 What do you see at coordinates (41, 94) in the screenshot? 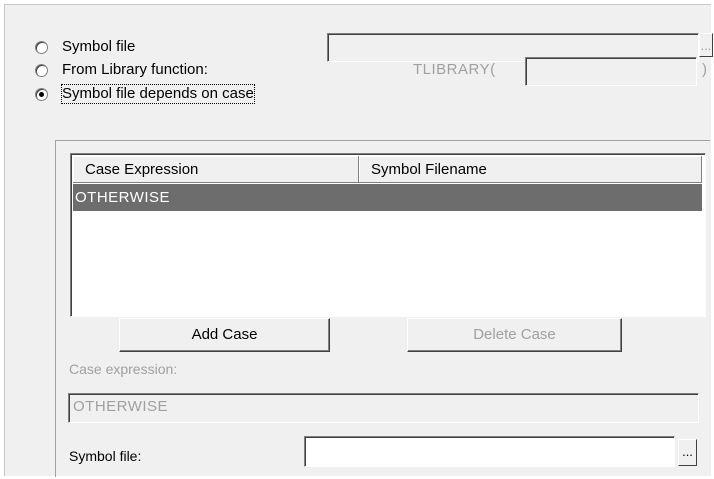
I see `depends-on-case-radio` at bounding box center [41, 94].